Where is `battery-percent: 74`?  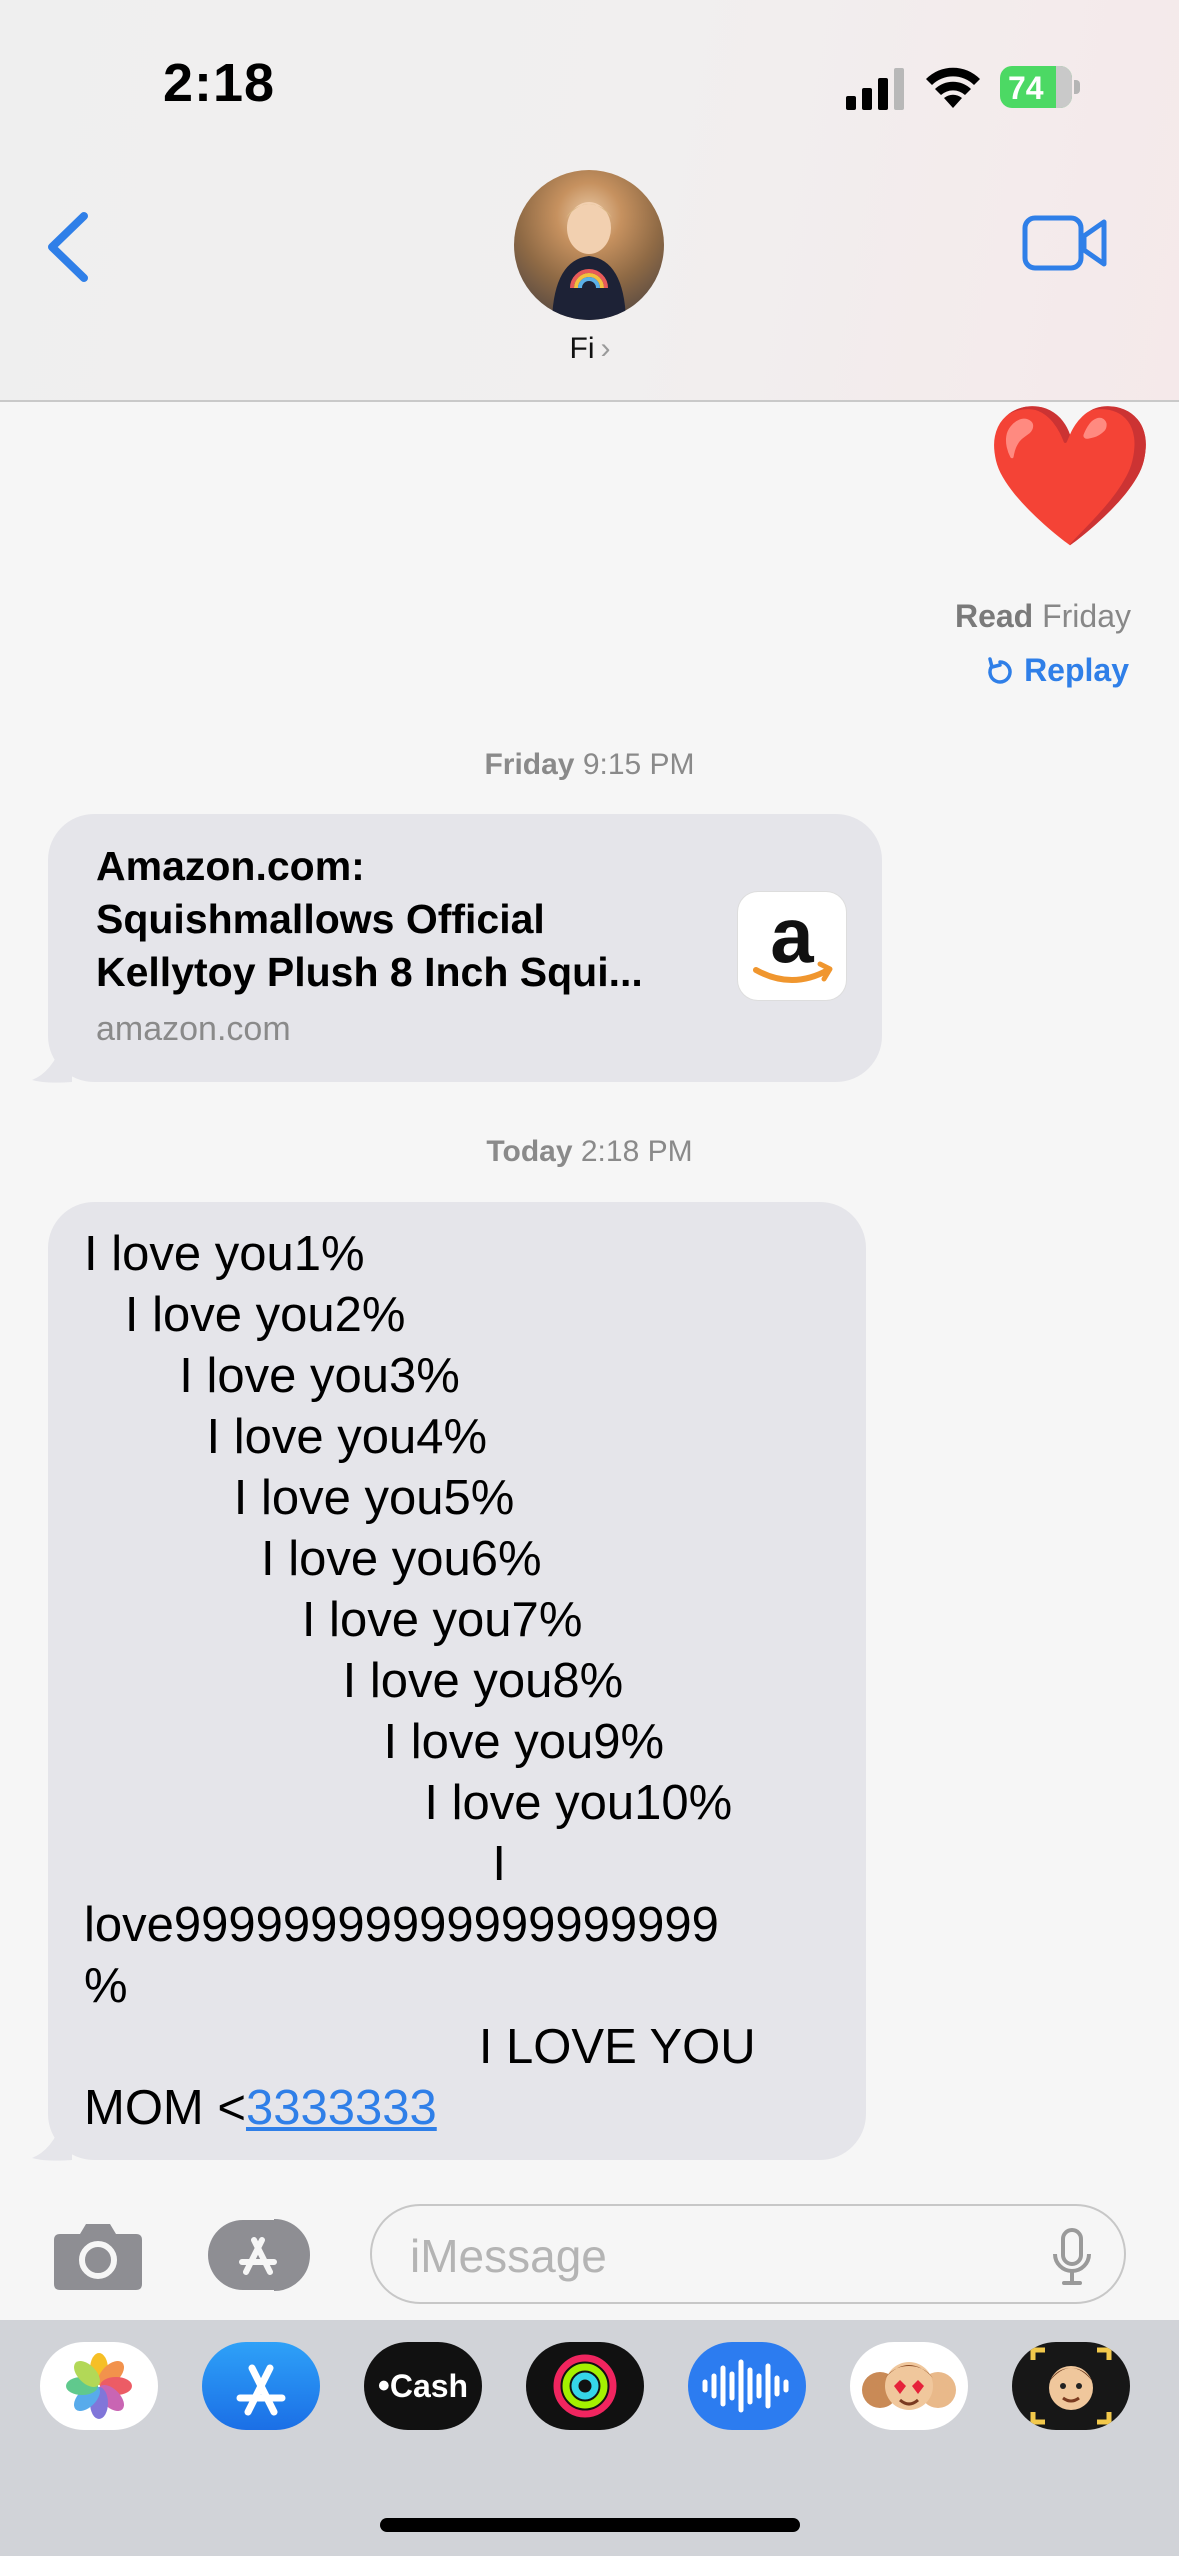 battery-percent: 74 is located at coordinates (1026, 88).